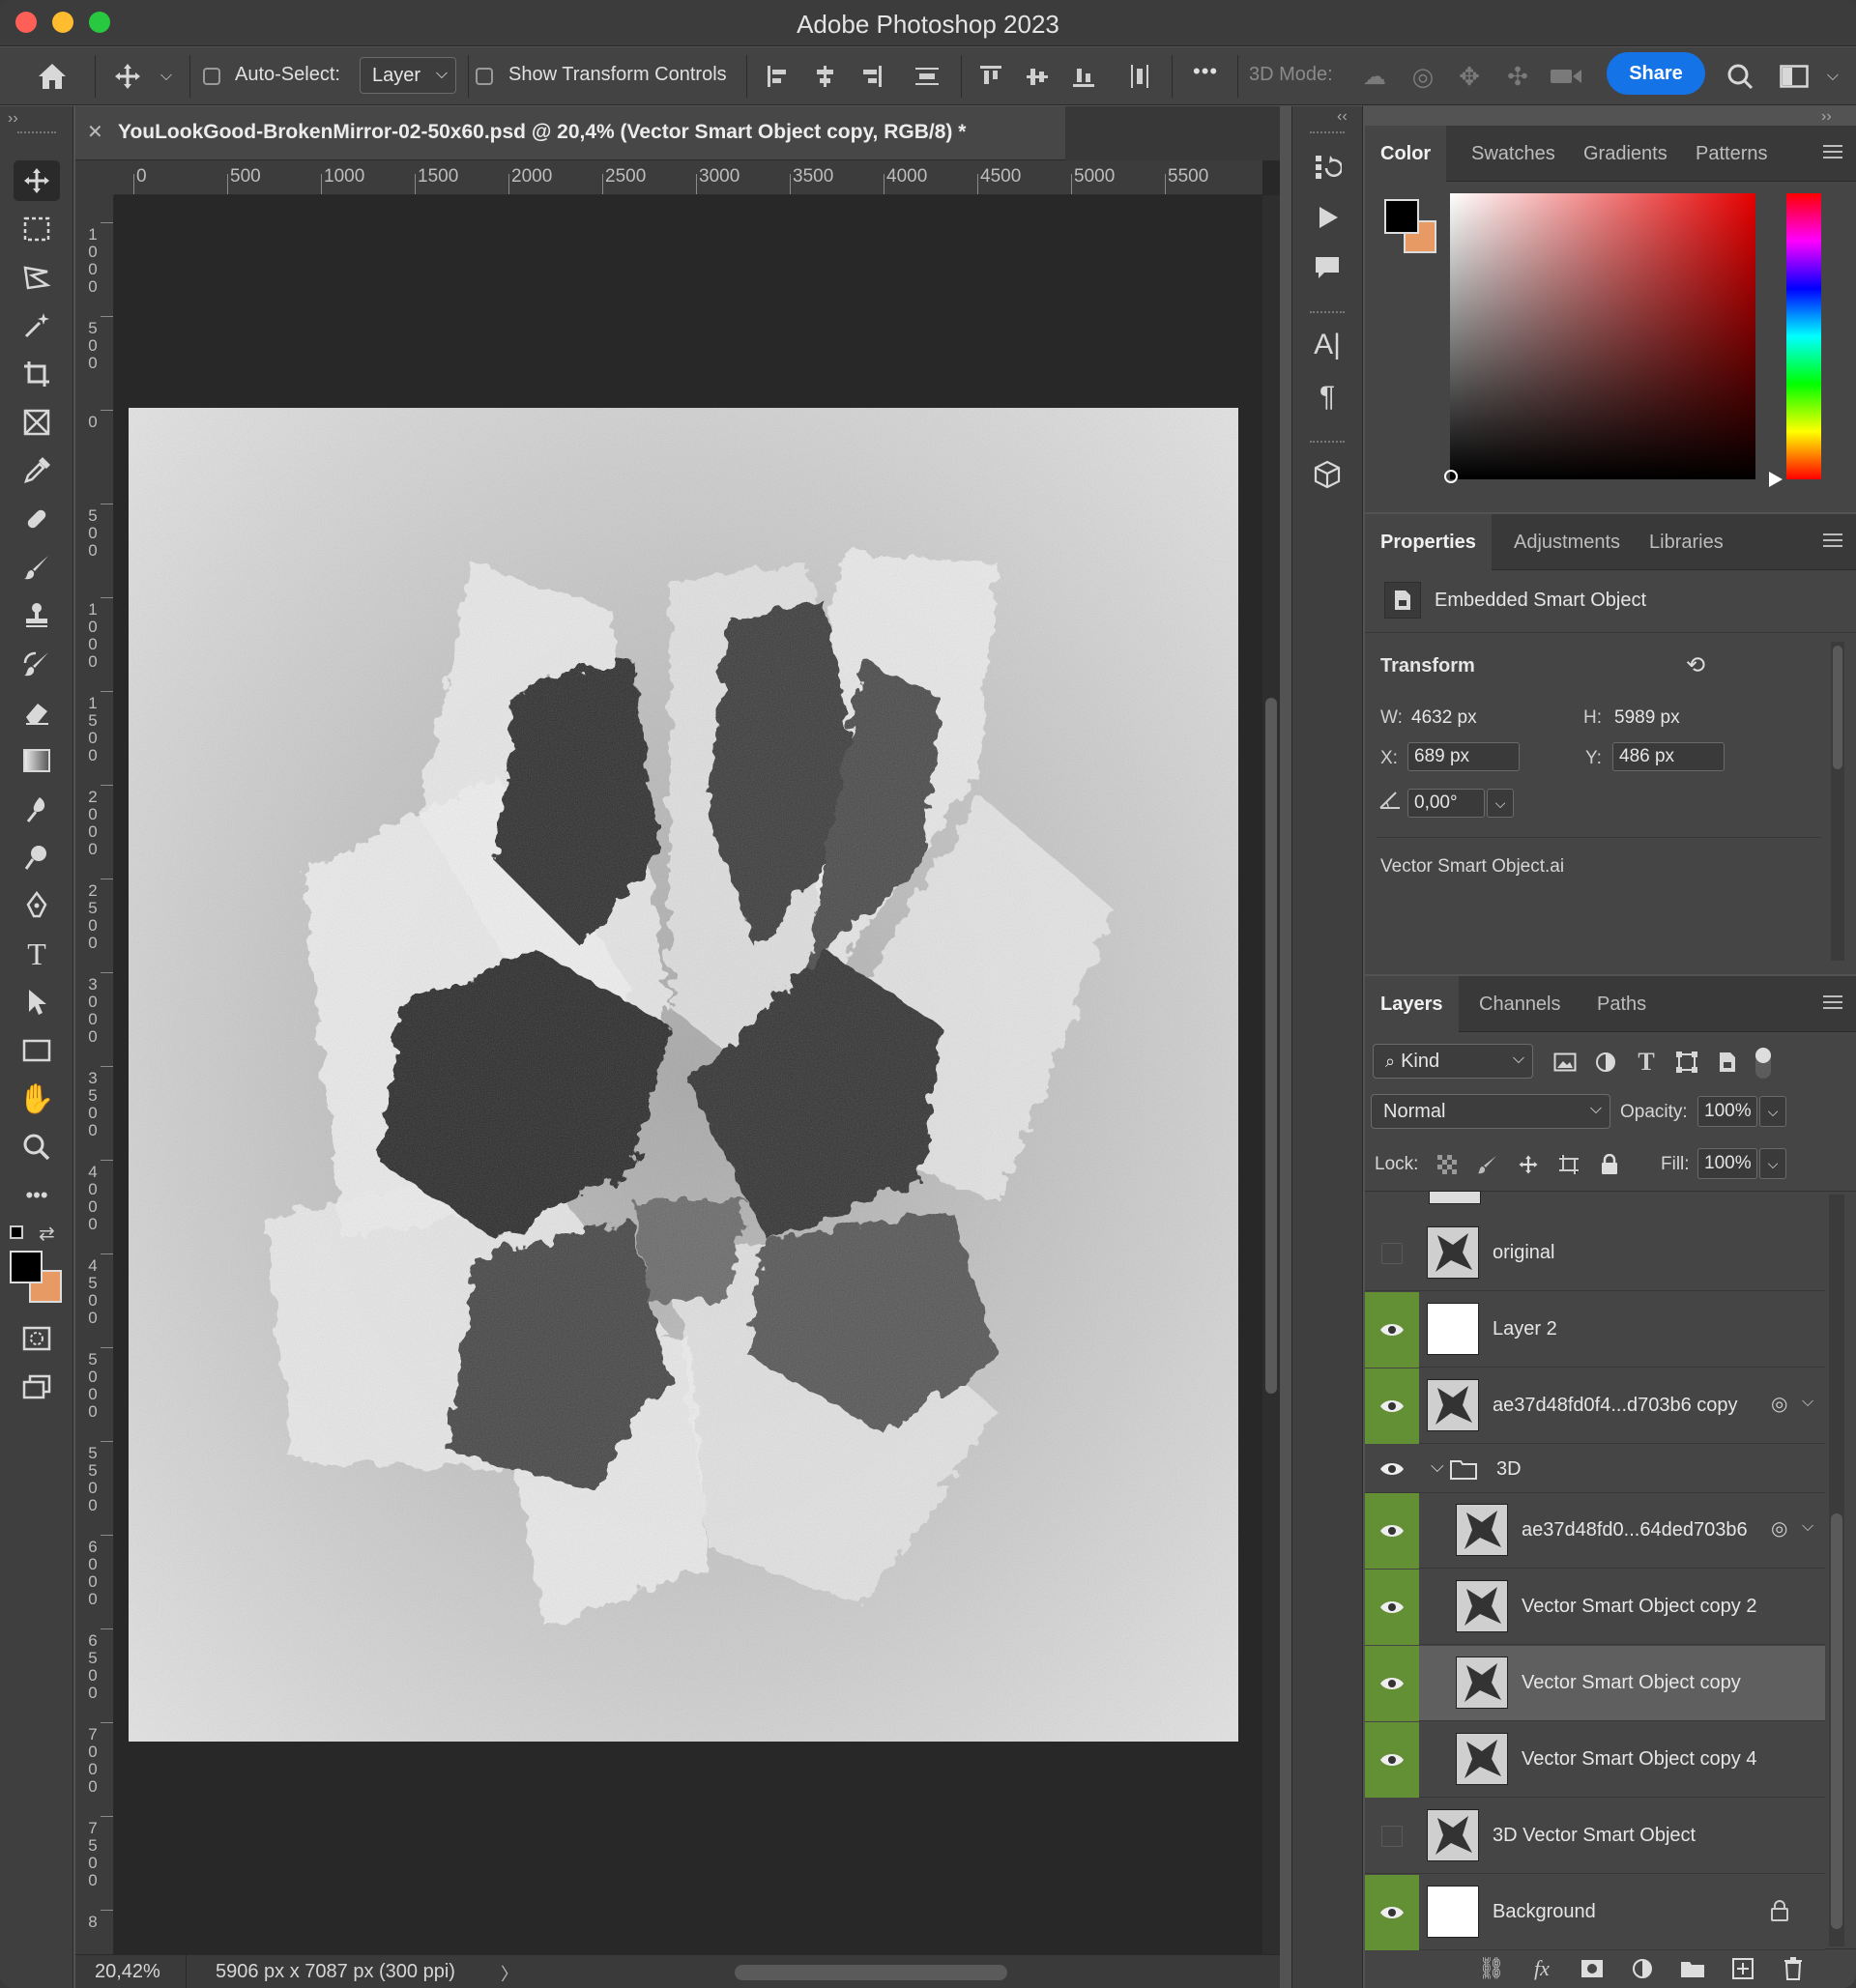  Describe the element at coordinates (1327, 167) in the screenshot. I see `history-panel-icon` at that location.